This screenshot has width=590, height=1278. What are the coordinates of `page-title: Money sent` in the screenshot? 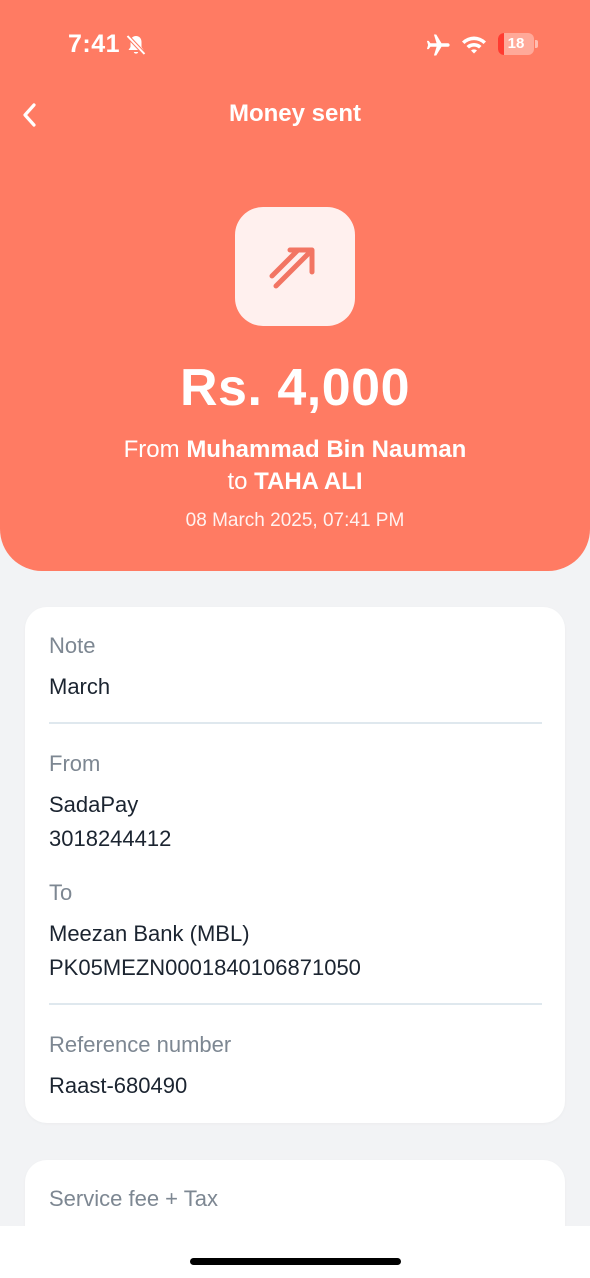 It's located at (295, 113).